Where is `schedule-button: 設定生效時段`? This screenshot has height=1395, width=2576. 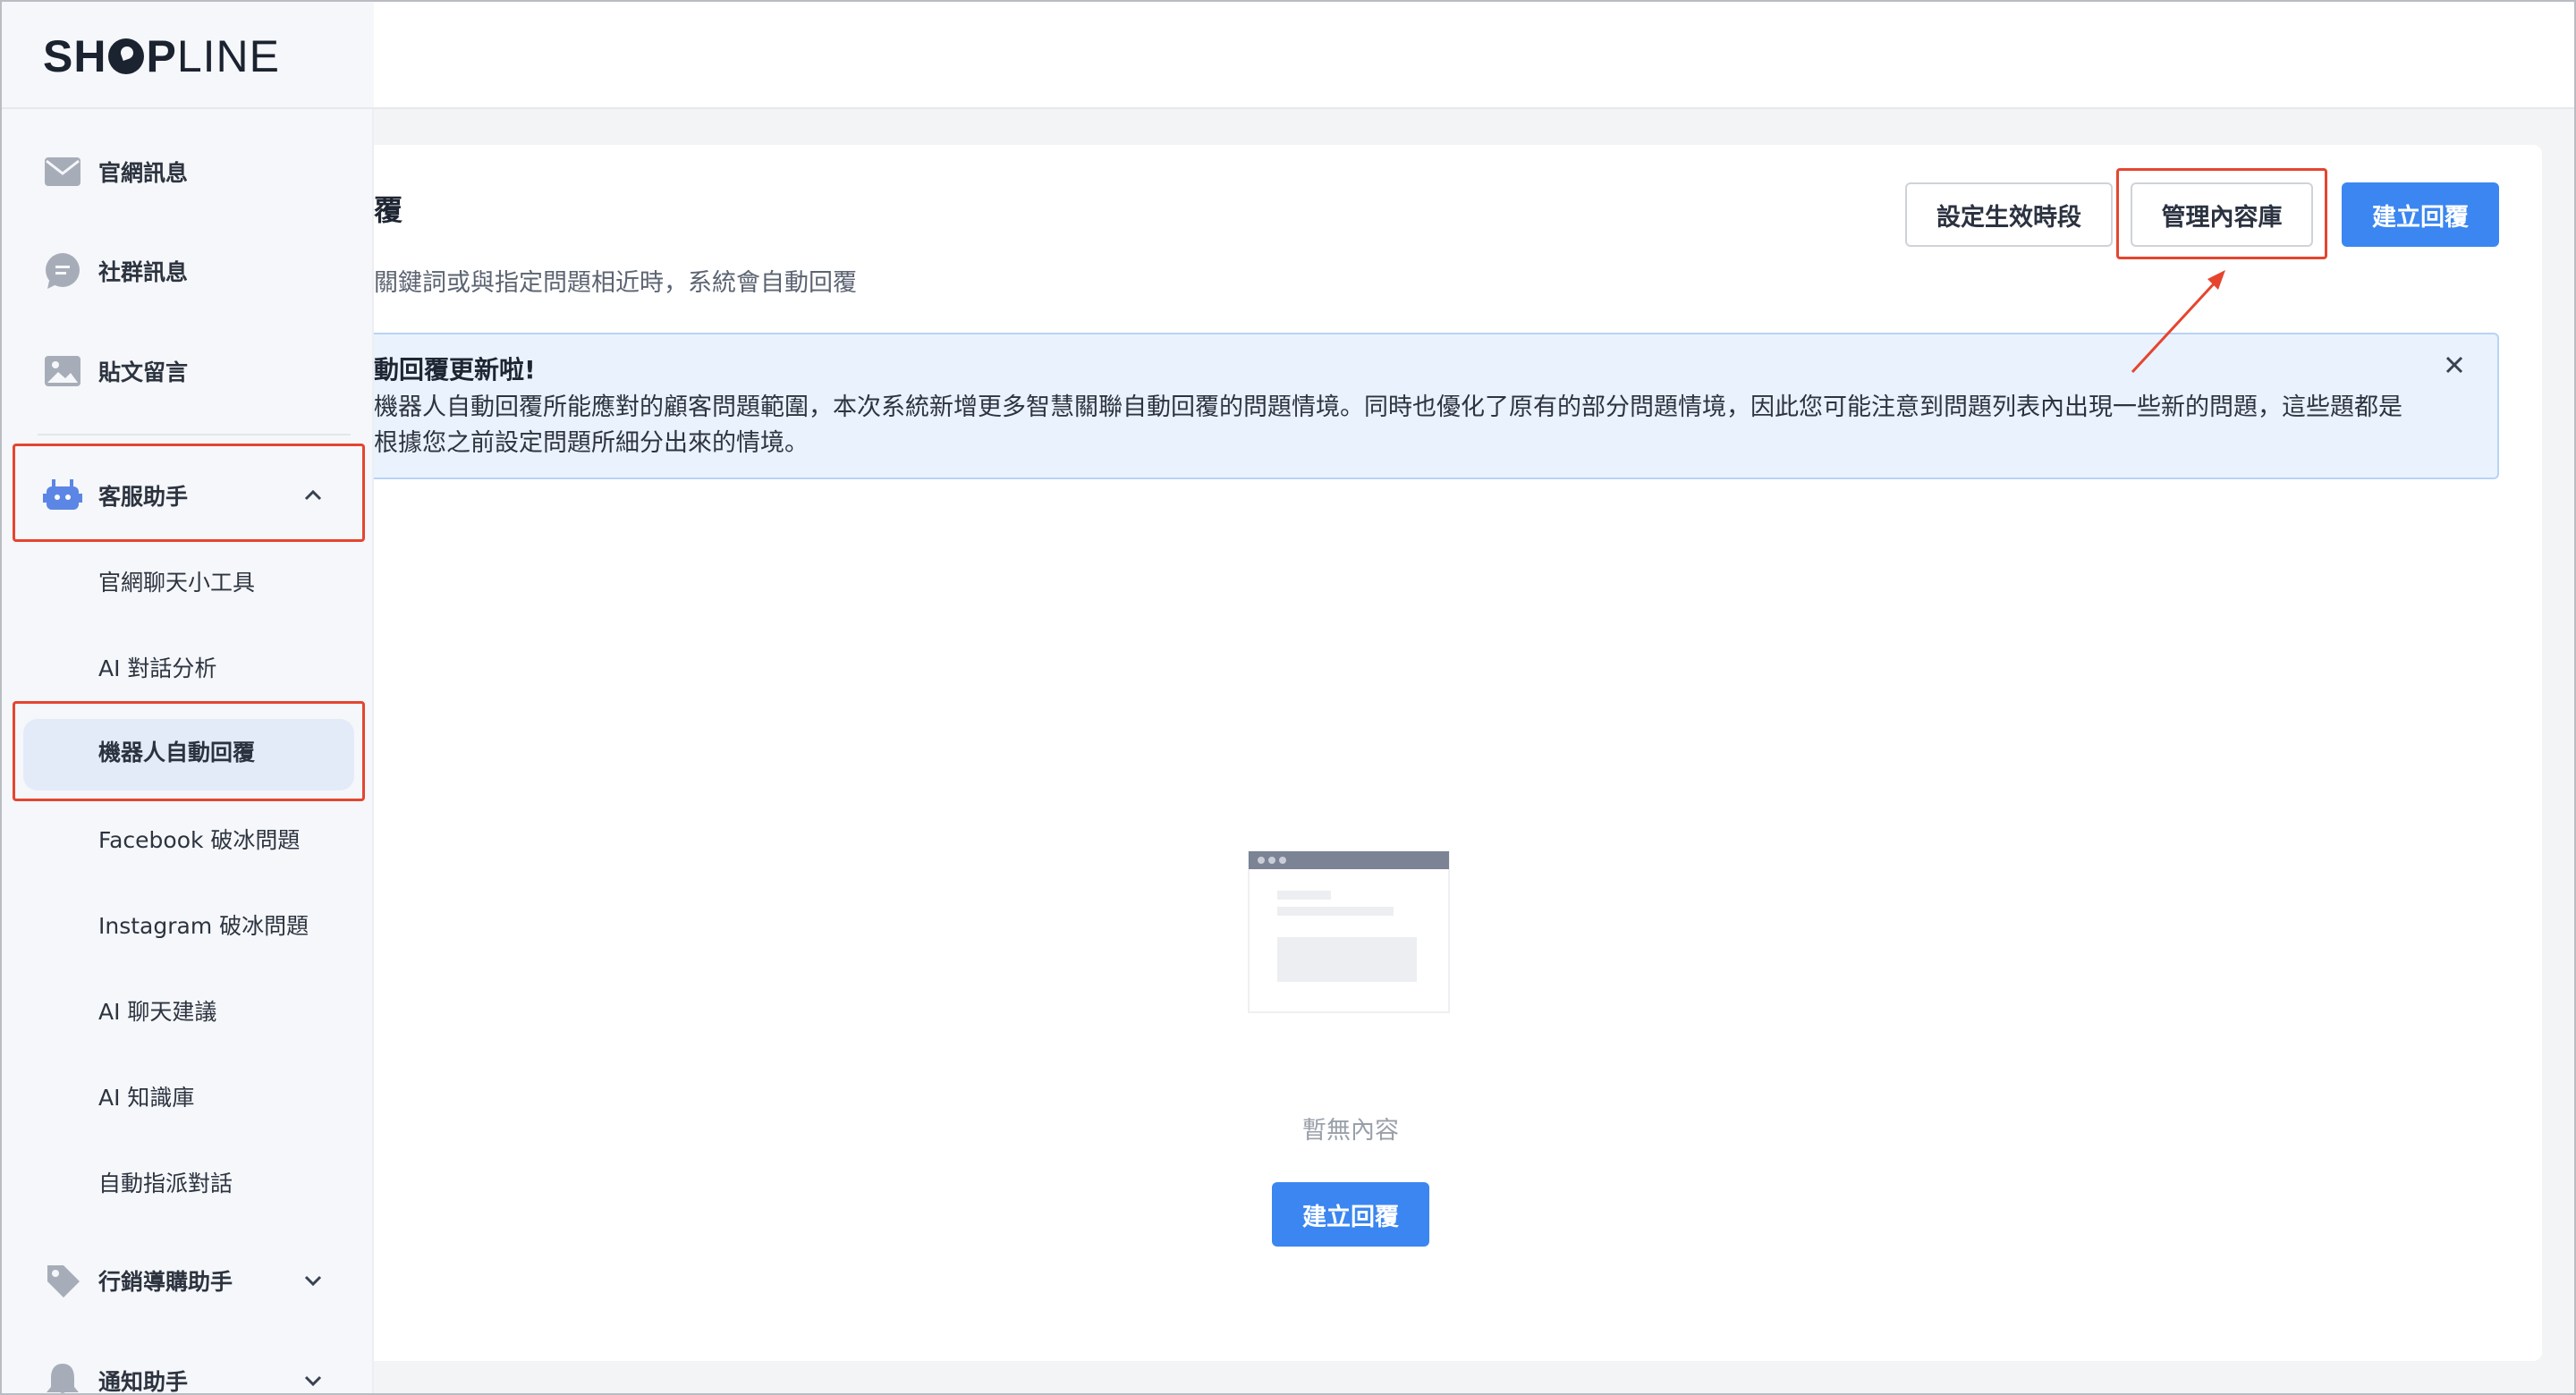 schedule-button: 設定生效時段 is located at coordinates (2009, 214).